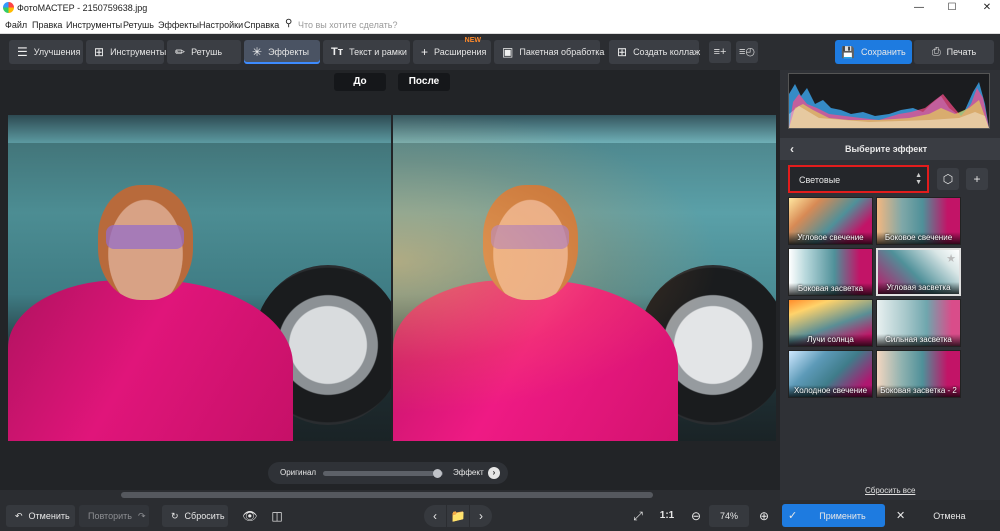  I want to click on panel-header: ‹ Выберите эффект, so click(890, 149).